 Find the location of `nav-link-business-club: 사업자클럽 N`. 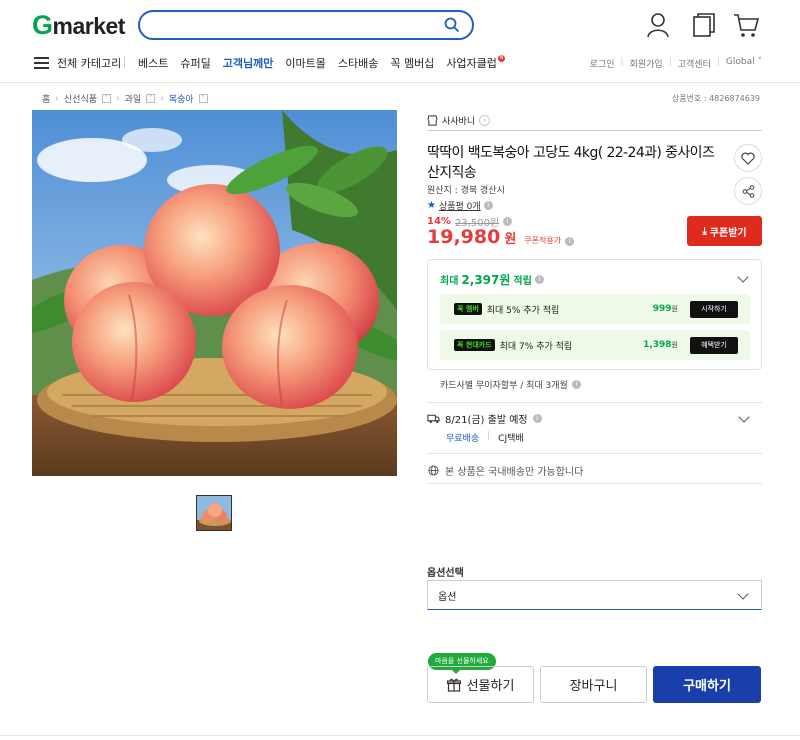

nav-link-business-club: 사업자클럽 N is located at coordinates (475, 63).